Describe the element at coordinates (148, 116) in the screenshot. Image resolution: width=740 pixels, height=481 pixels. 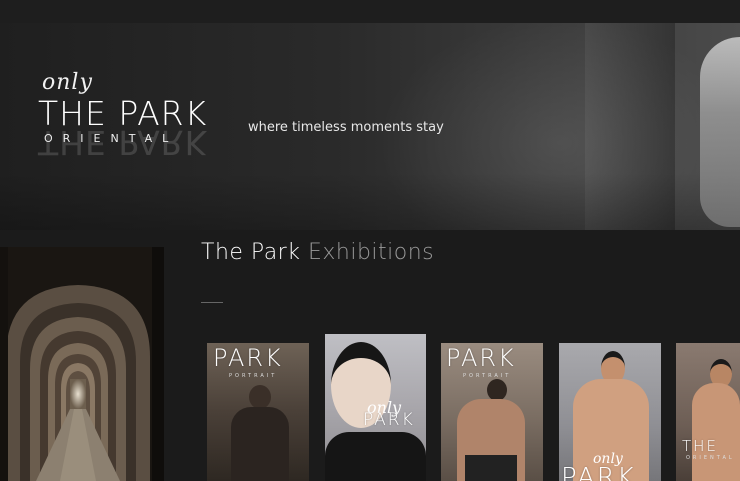
I see `site-logo: only THE PARK THE PARK ORIENTAL` at that location.